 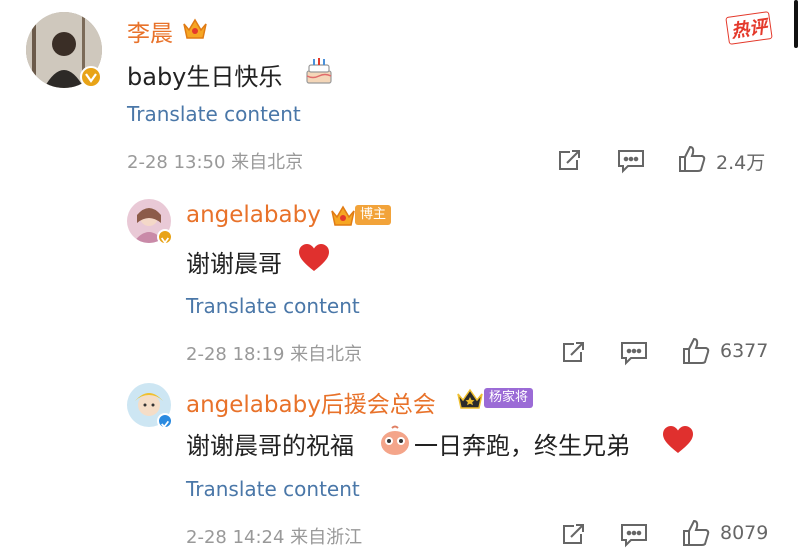 I want to click on fan-title-tag: 杨家将, so click(x=509, y=398).